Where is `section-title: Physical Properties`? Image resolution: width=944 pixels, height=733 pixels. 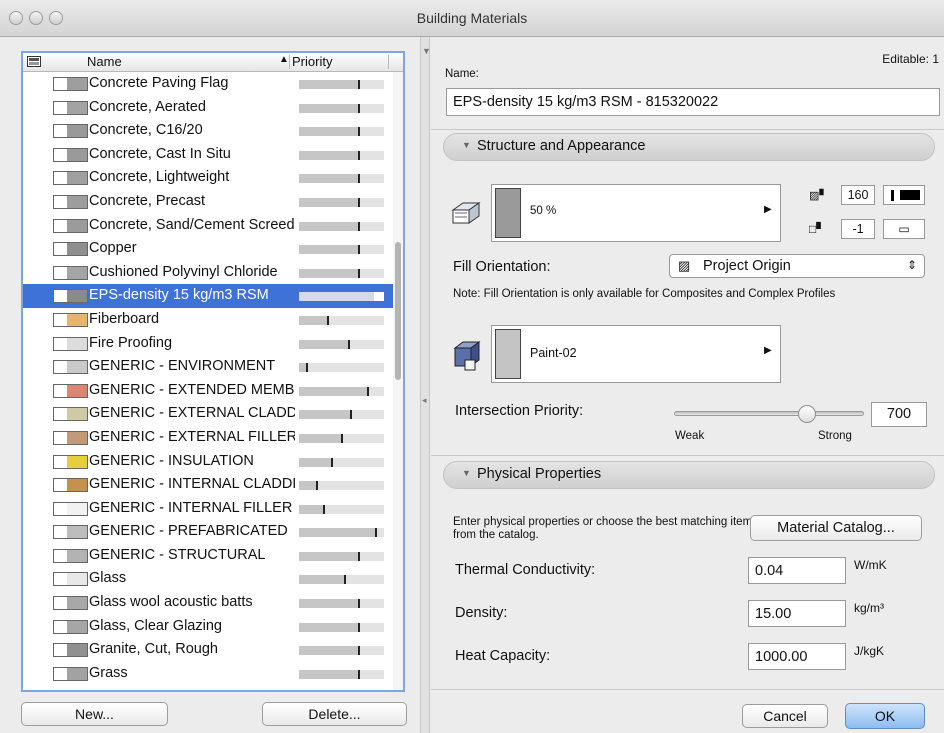
section-title: Physical Properties is located at coordinates (539, 474).